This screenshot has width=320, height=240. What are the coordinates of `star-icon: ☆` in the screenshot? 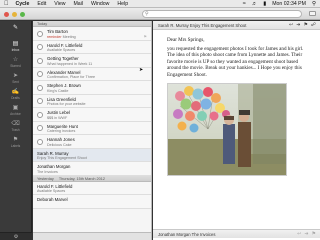 It's located at (15, 60).